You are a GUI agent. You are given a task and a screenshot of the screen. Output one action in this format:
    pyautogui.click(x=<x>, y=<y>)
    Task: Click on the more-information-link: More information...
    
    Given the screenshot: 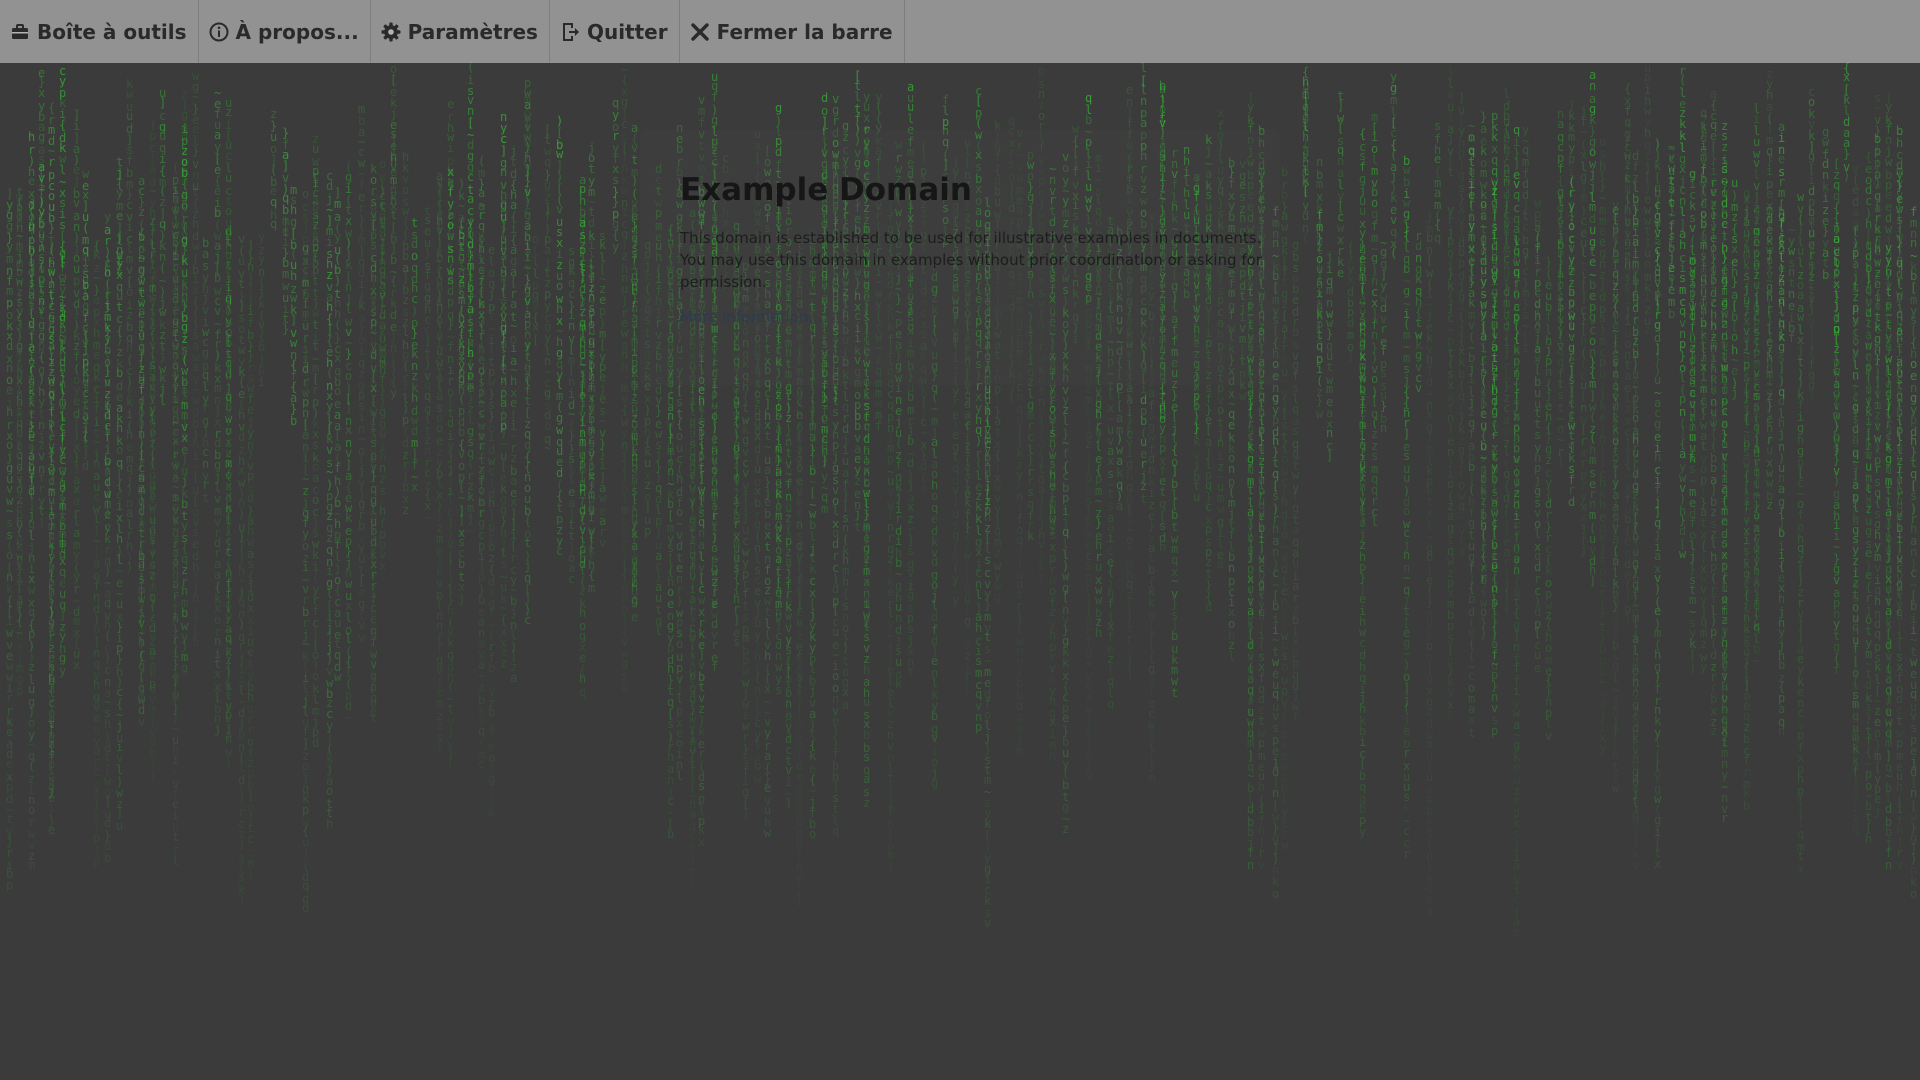 What is the action you would take?
    pyautogui.click(x=751, y=317)
    